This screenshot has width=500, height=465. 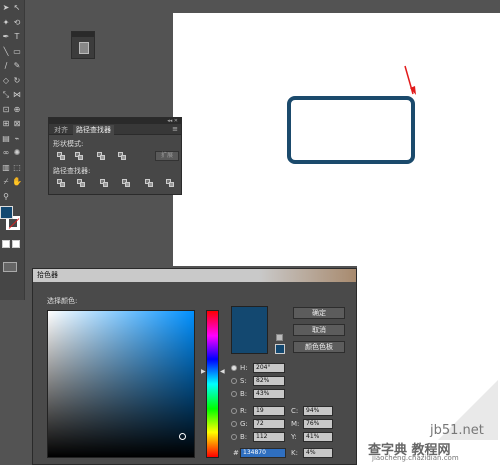 I want to click on minus-back-icon, so click(x=170, y=183).